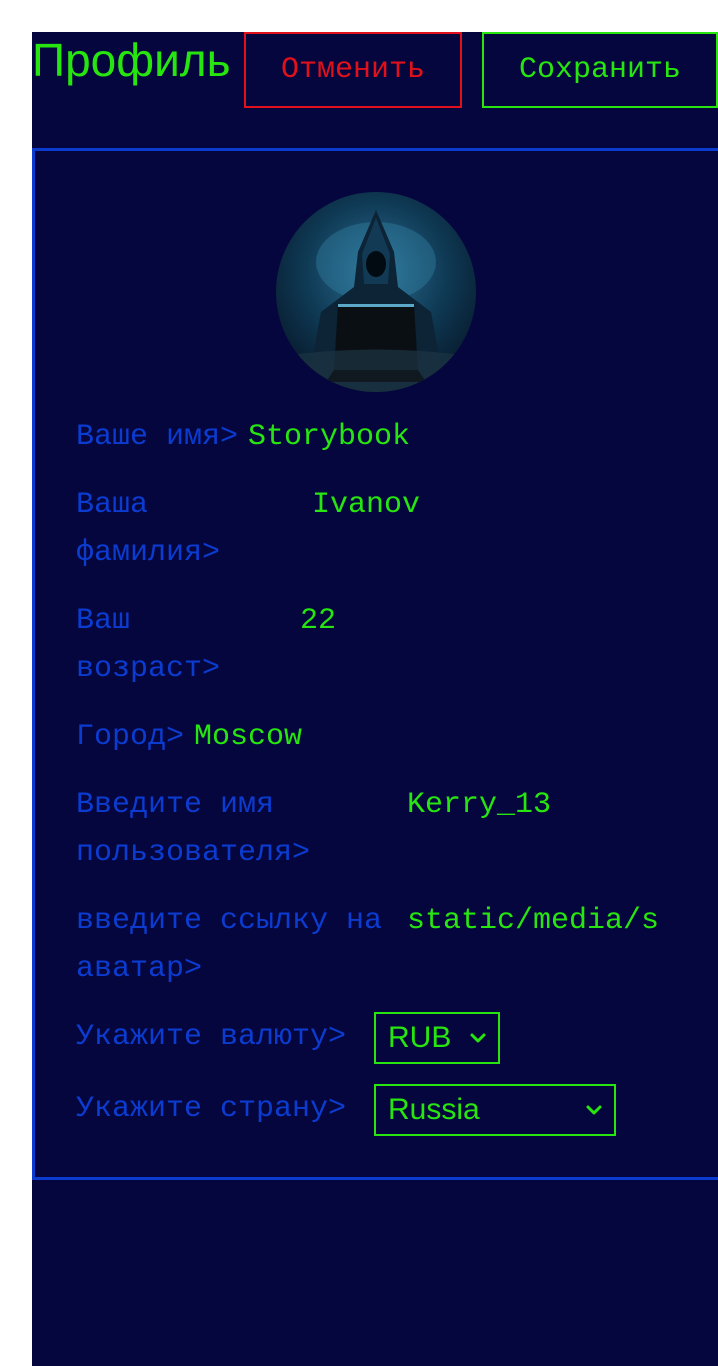  I want to click on currency-label: Укажите валюту>, so click(211, 1037).